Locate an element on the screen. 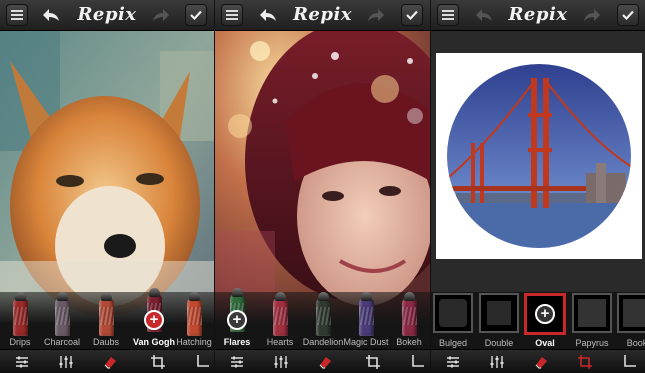 The height and width of the screenshot is (373, 645). frame-bulged is located at coordinates (453, 313).